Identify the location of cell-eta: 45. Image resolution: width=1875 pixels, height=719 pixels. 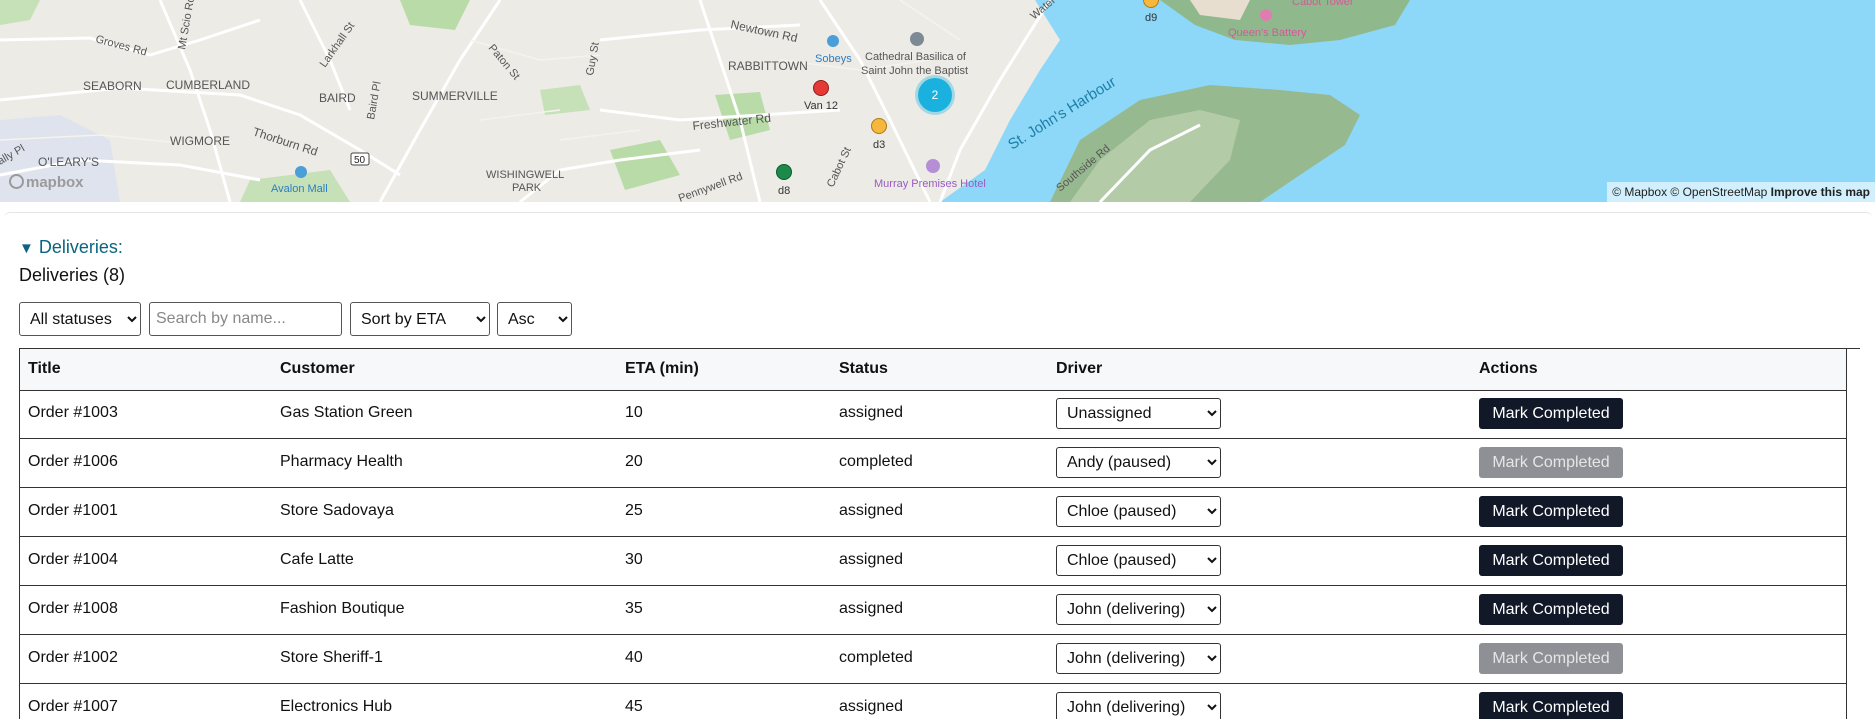
(634, 706).